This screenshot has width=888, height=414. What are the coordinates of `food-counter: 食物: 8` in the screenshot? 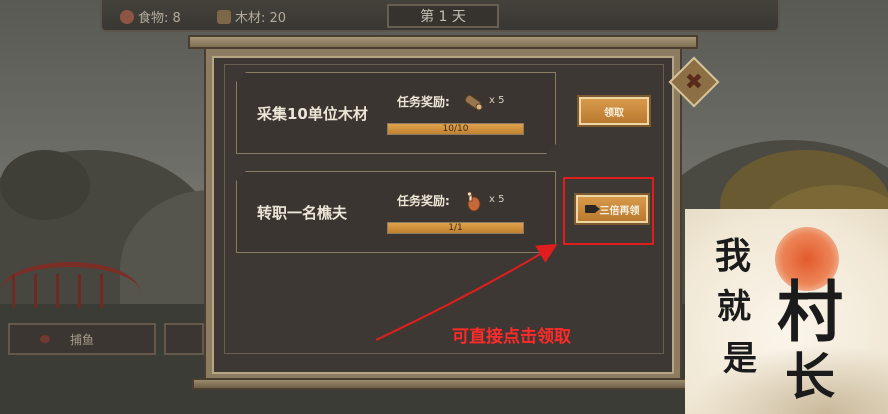 It's located at (150, 16).